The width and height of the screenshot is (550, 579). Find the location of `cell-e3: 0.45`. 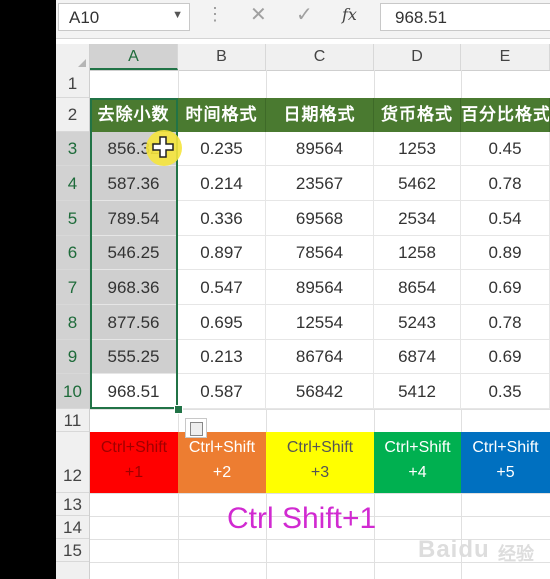

cell-e3: 0.45 is located at coordinates (505, 149).